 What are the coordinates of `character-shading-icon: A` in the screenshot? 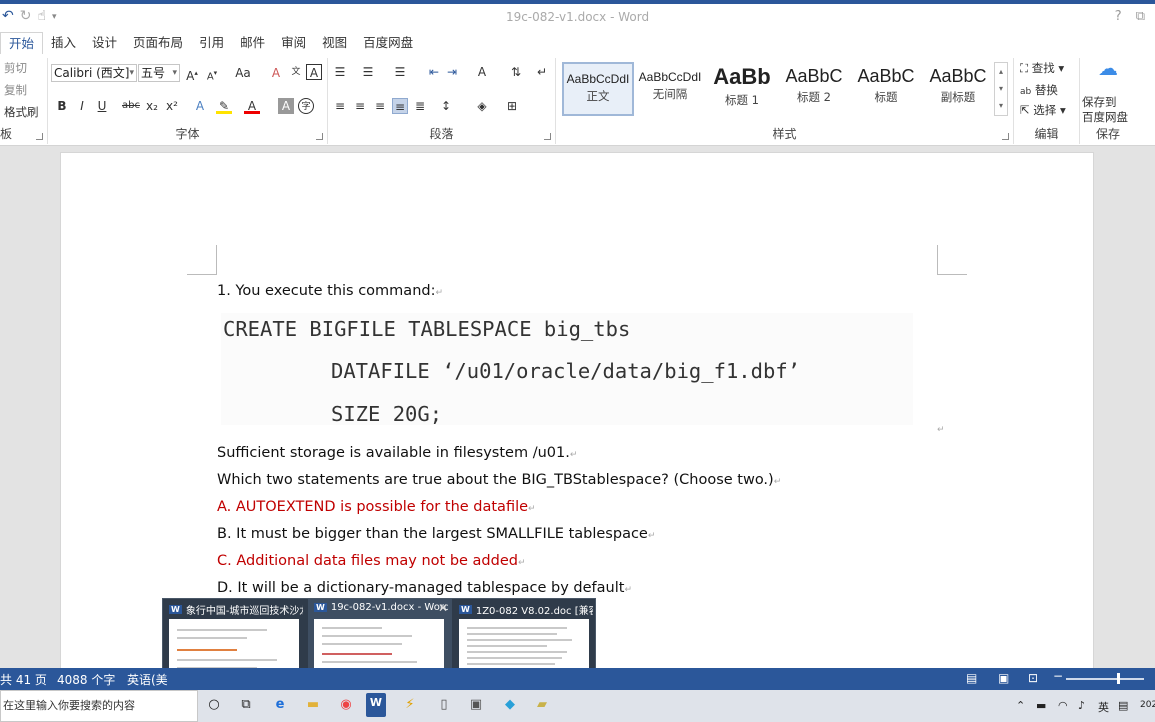 It's located at (286, 106).